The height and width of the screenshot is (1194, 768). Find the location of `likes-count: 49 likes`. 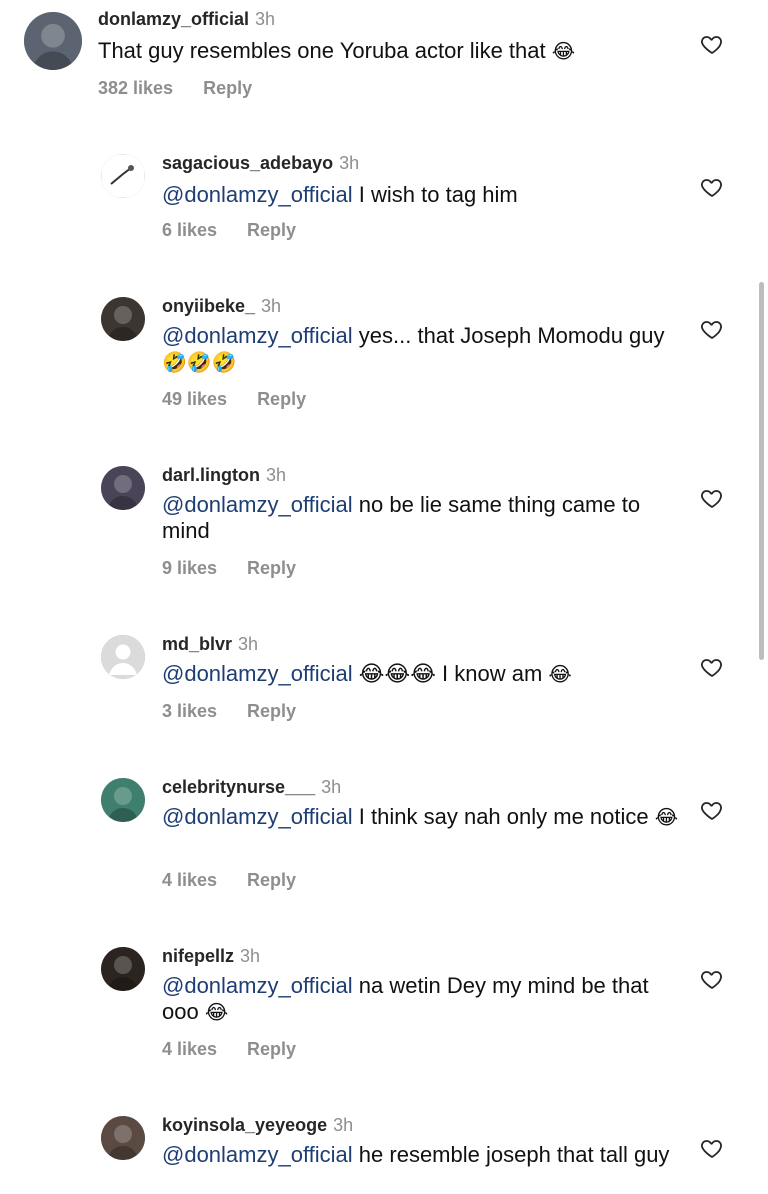

likes-count: 49 likes is located at coordinates (194, 399).